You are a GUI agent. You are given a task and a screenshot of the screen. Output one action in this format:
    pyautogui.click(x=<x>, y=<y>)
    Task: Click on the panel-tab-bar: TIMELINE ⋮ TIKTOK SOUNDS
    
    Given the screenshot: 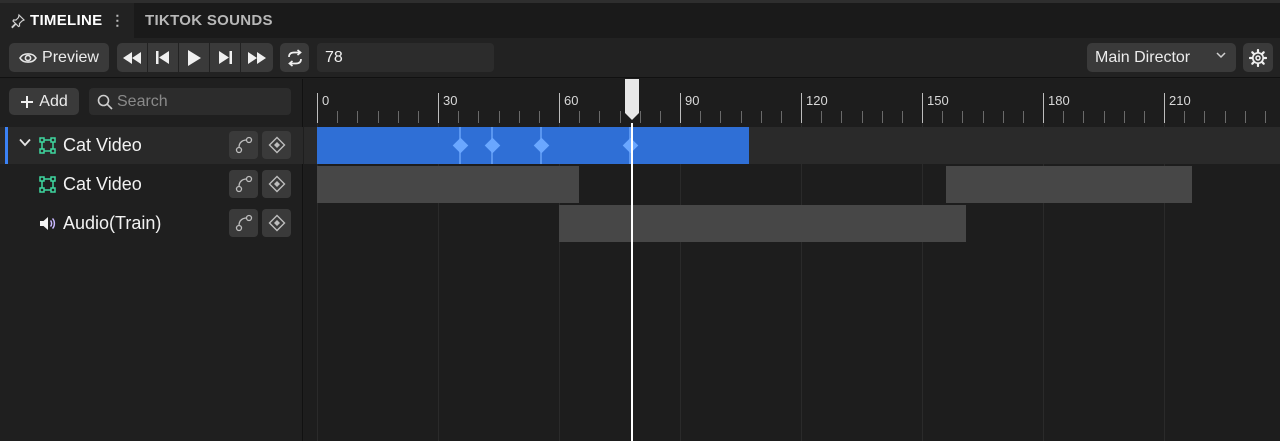 What is the action you would take?
    pyautogui.click(x=640, y=19)
    